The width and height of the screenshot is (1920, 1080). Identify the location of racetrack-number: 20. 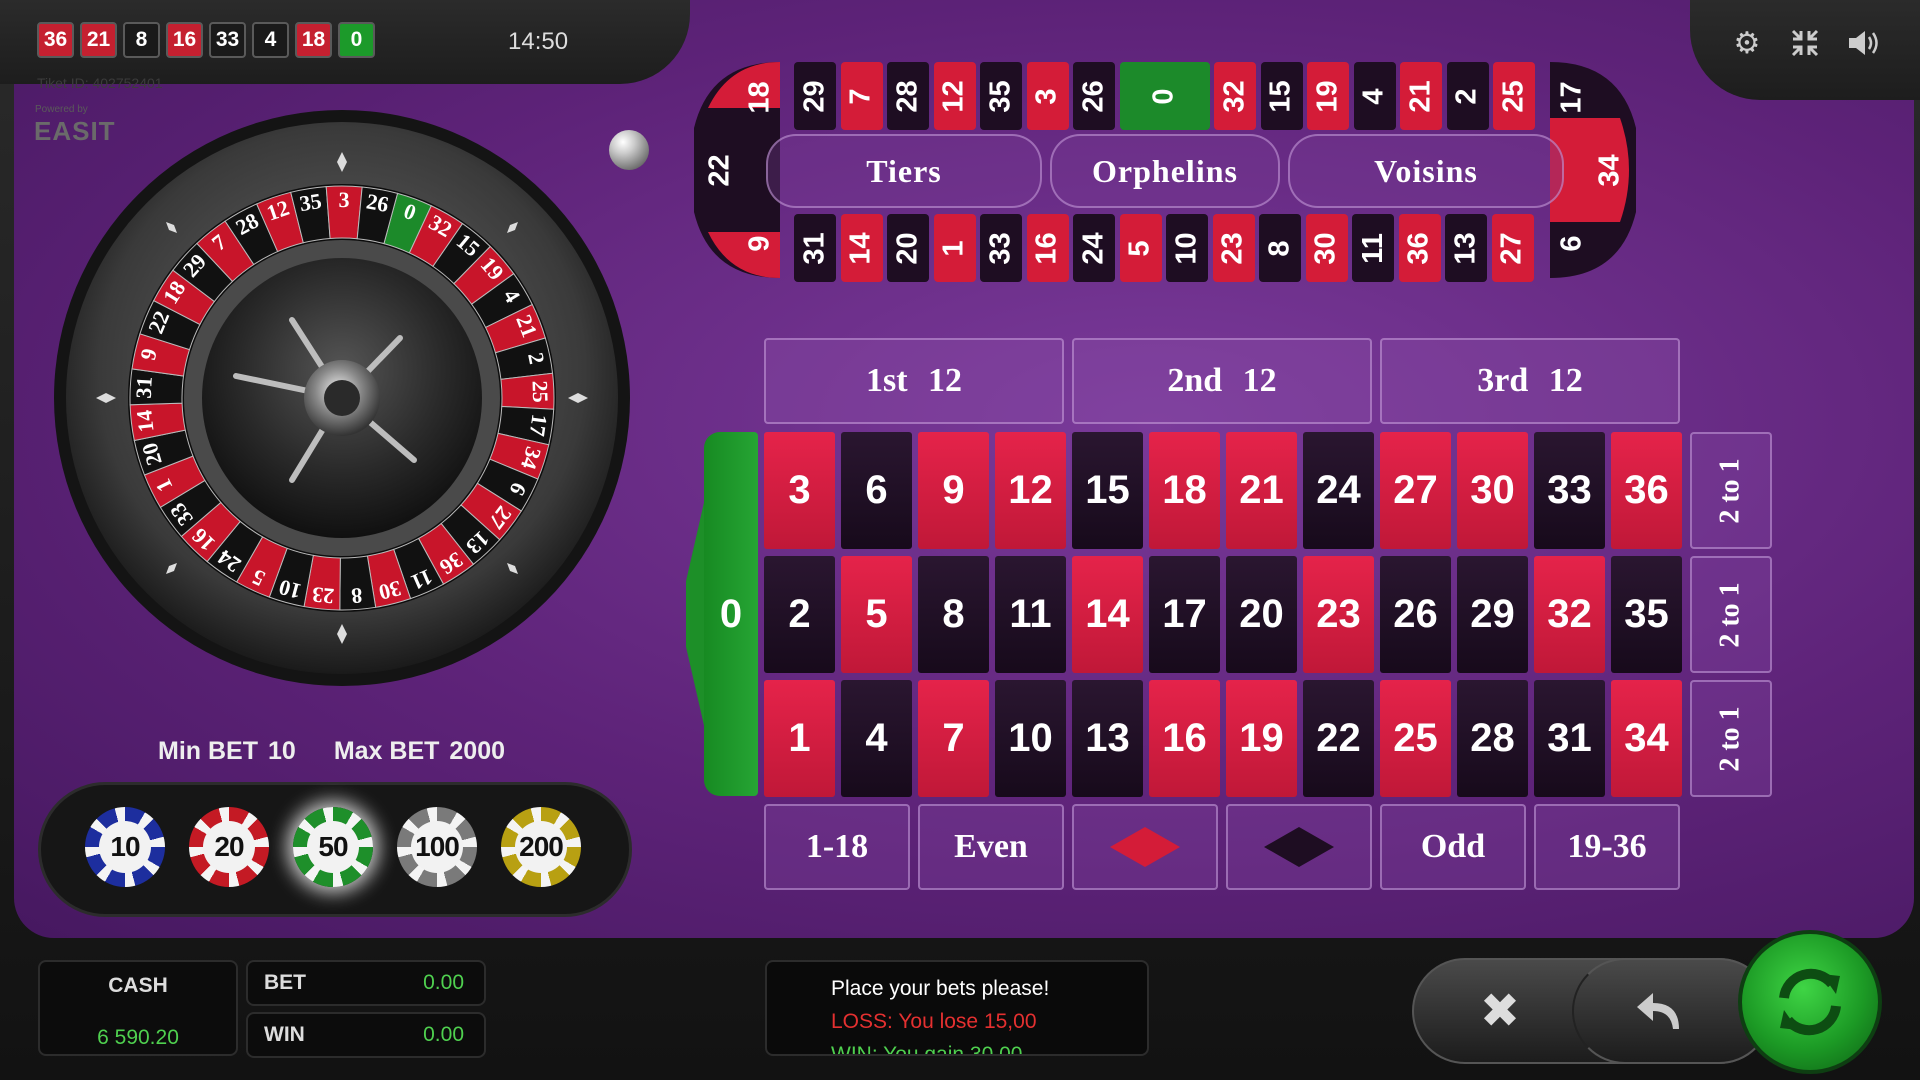
(908, 248).